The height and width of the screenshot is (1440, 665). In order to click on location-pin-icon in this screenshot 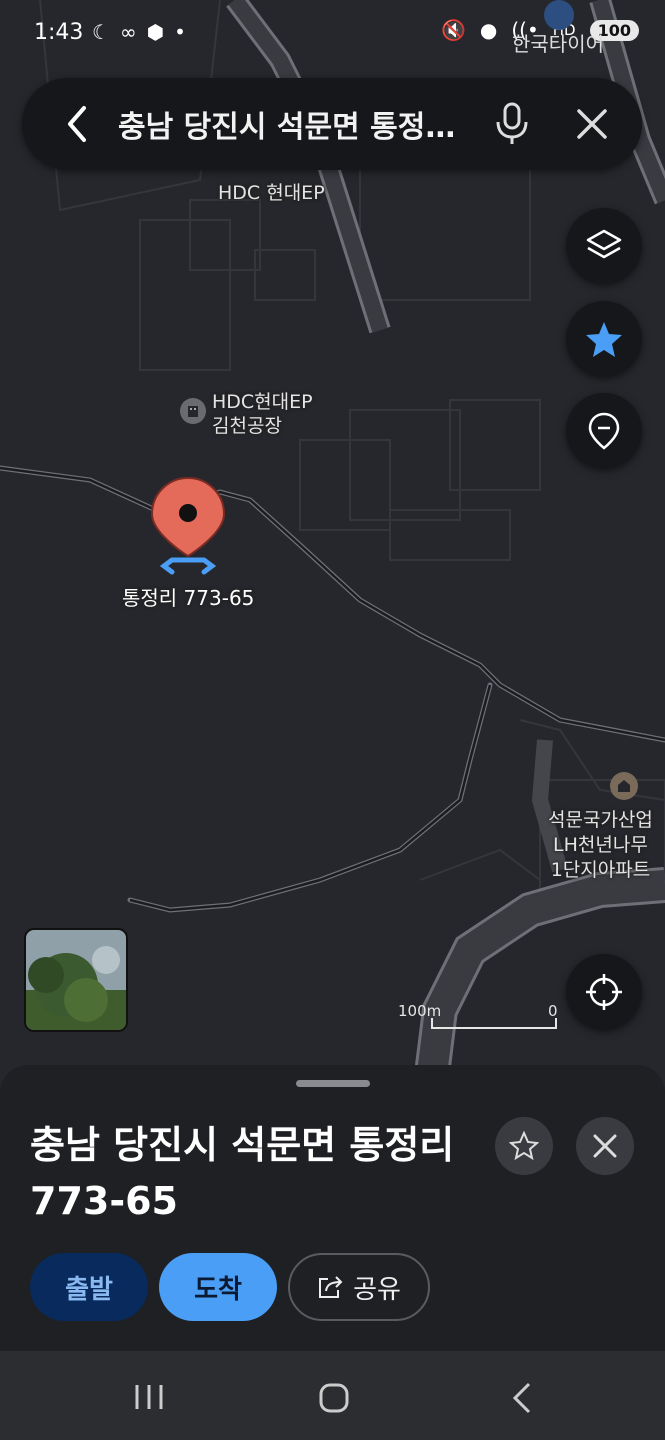, I will do `click(190, 531)`.